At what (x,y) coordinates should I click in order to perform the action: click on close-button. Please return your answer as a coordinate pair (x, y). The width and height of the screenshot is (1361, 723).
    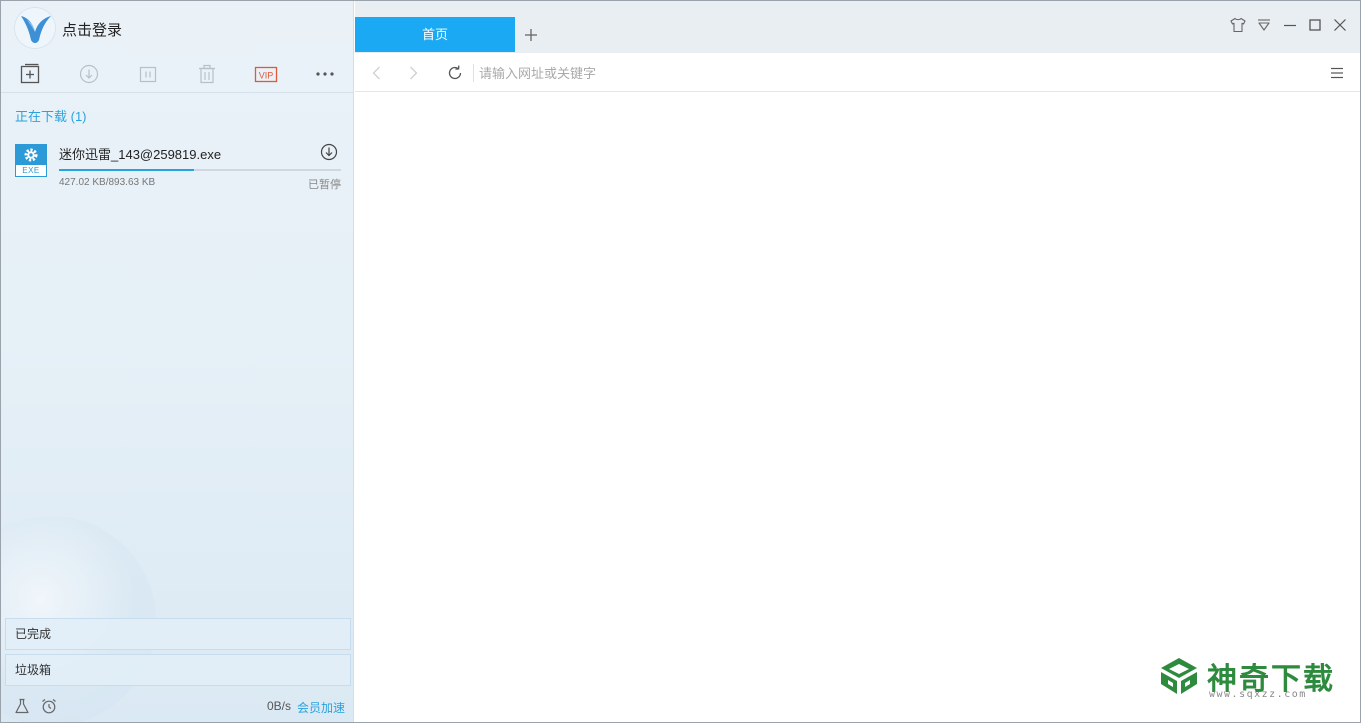
    Looking at the image, I should click on (1340, 25).